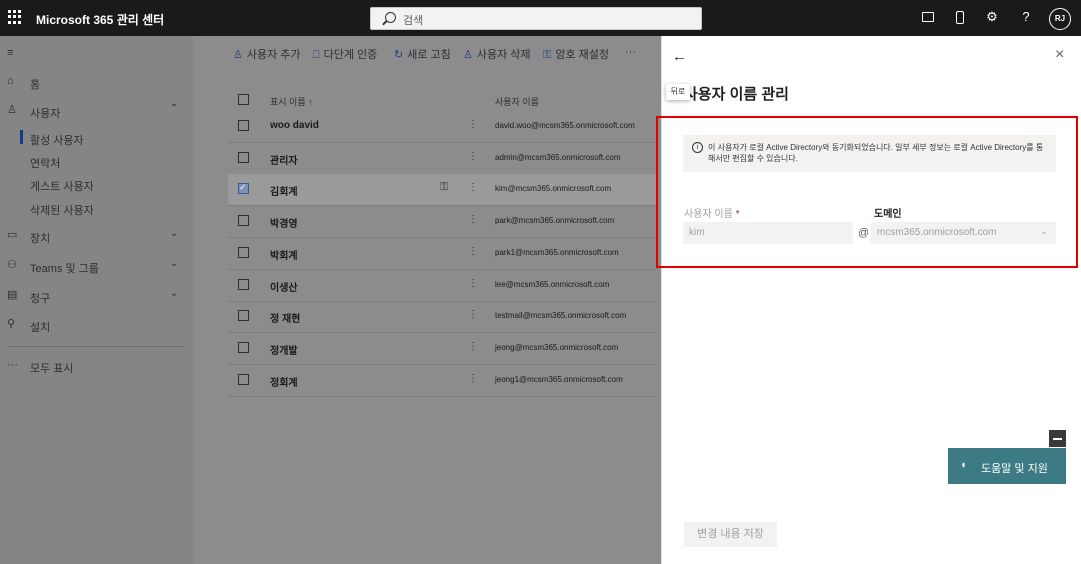  What do you see at coordinates (422, 54) in the screenshot?
I see `refresh-button: ↻ 새로 고침` at bounding box center [422, 54].